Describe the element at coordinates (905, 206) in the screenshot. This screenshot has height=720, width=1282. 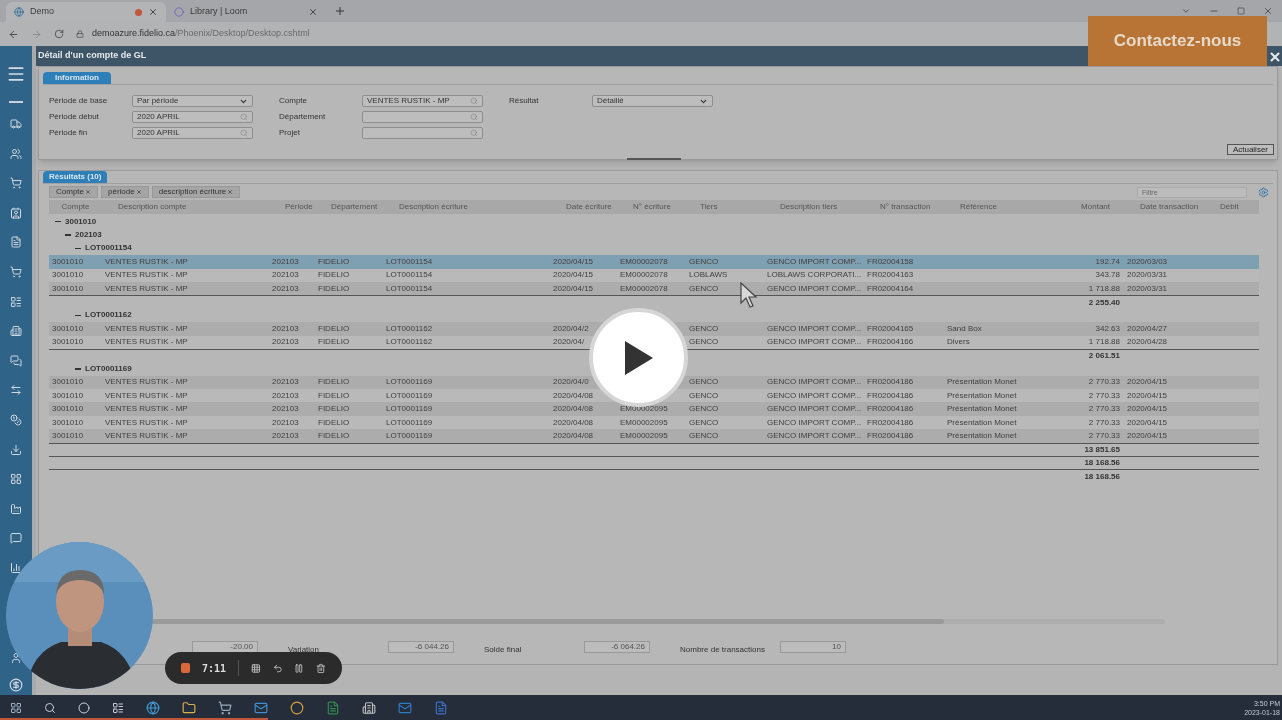
I see `column-header: N° transaction` at that location.